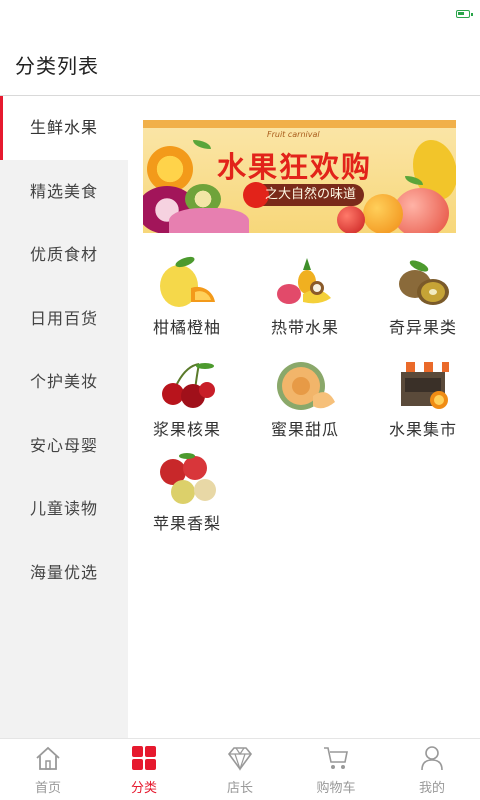 The width and height of the screenshot is (480, 800). Describe the element at coordinates (432, 758) in the screenshot. I see `user-icon` at that location.